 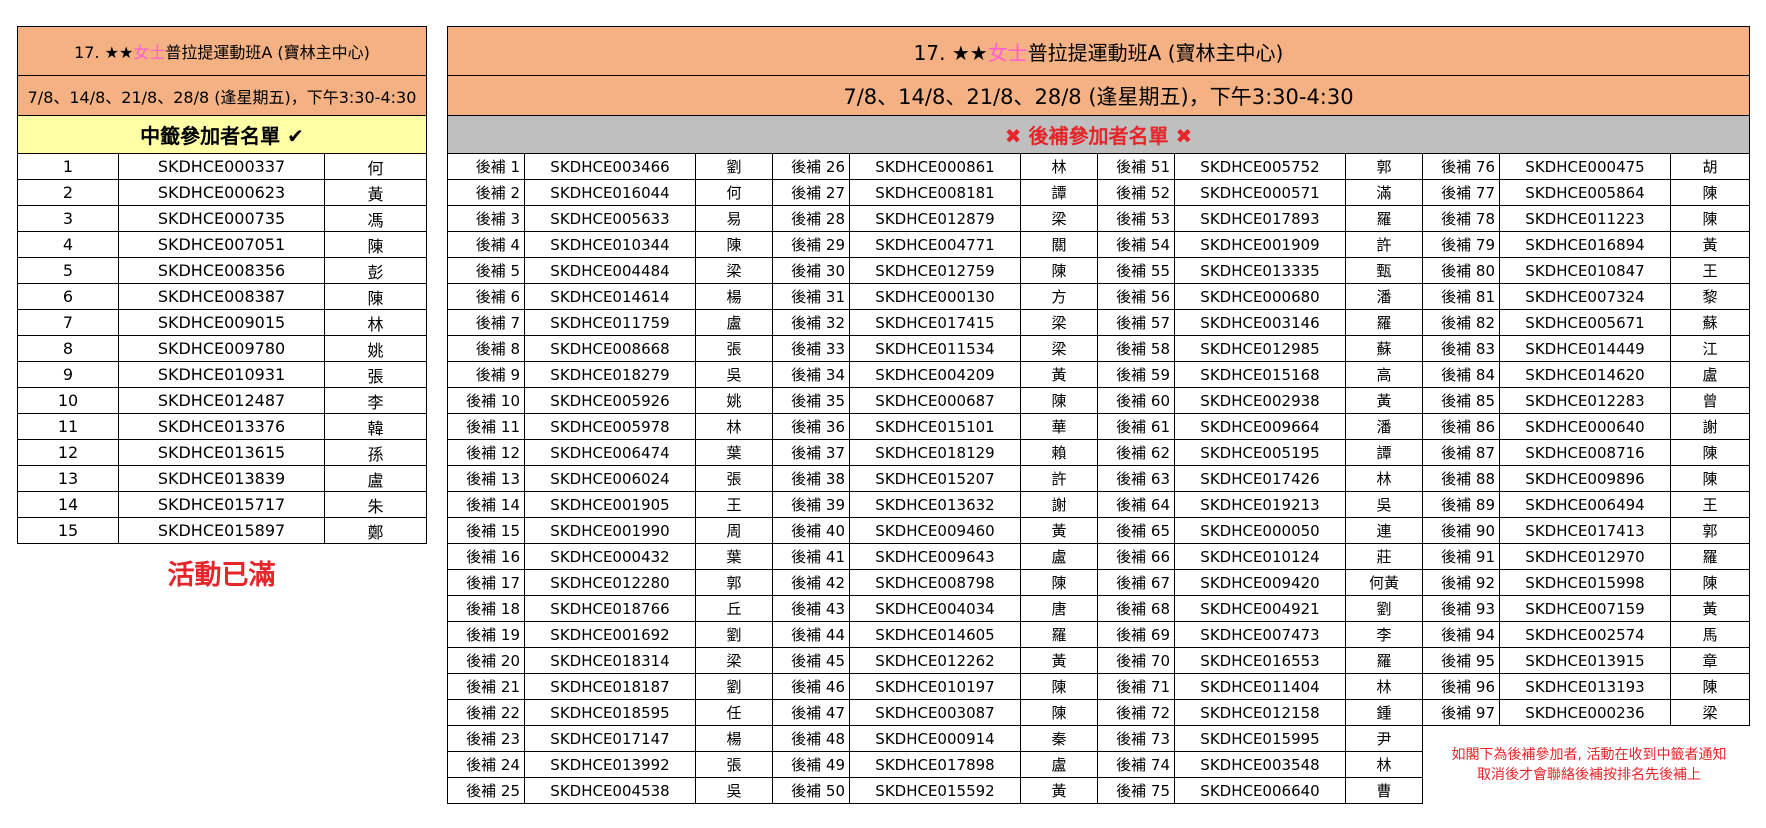 I want to click on winner-member-id: SKDHCE007051, so click(x=221, y=244).